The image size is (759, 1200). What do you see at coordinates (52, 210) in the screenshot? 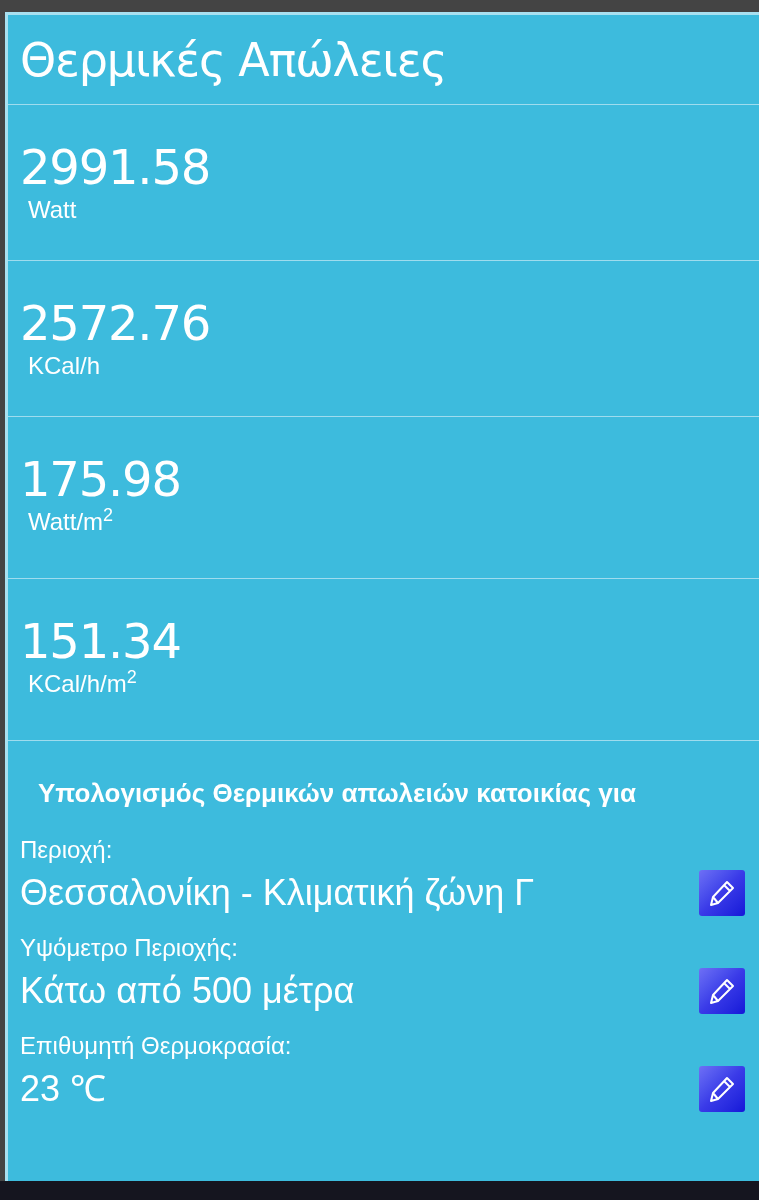
I see `result-unit: Watt` at bounding box center [52, 210].